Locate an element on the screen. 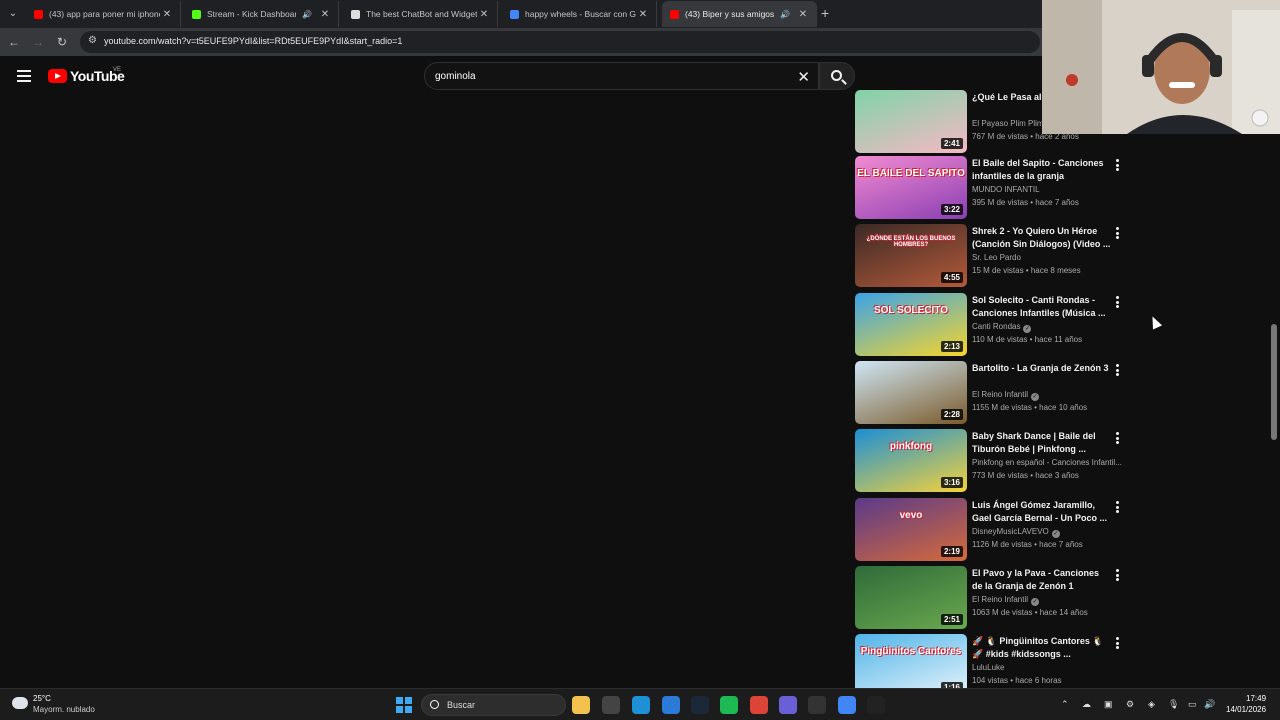  browser-tab: (43) app para poner mi iphone ✕ is located at coordinates (103, 14).